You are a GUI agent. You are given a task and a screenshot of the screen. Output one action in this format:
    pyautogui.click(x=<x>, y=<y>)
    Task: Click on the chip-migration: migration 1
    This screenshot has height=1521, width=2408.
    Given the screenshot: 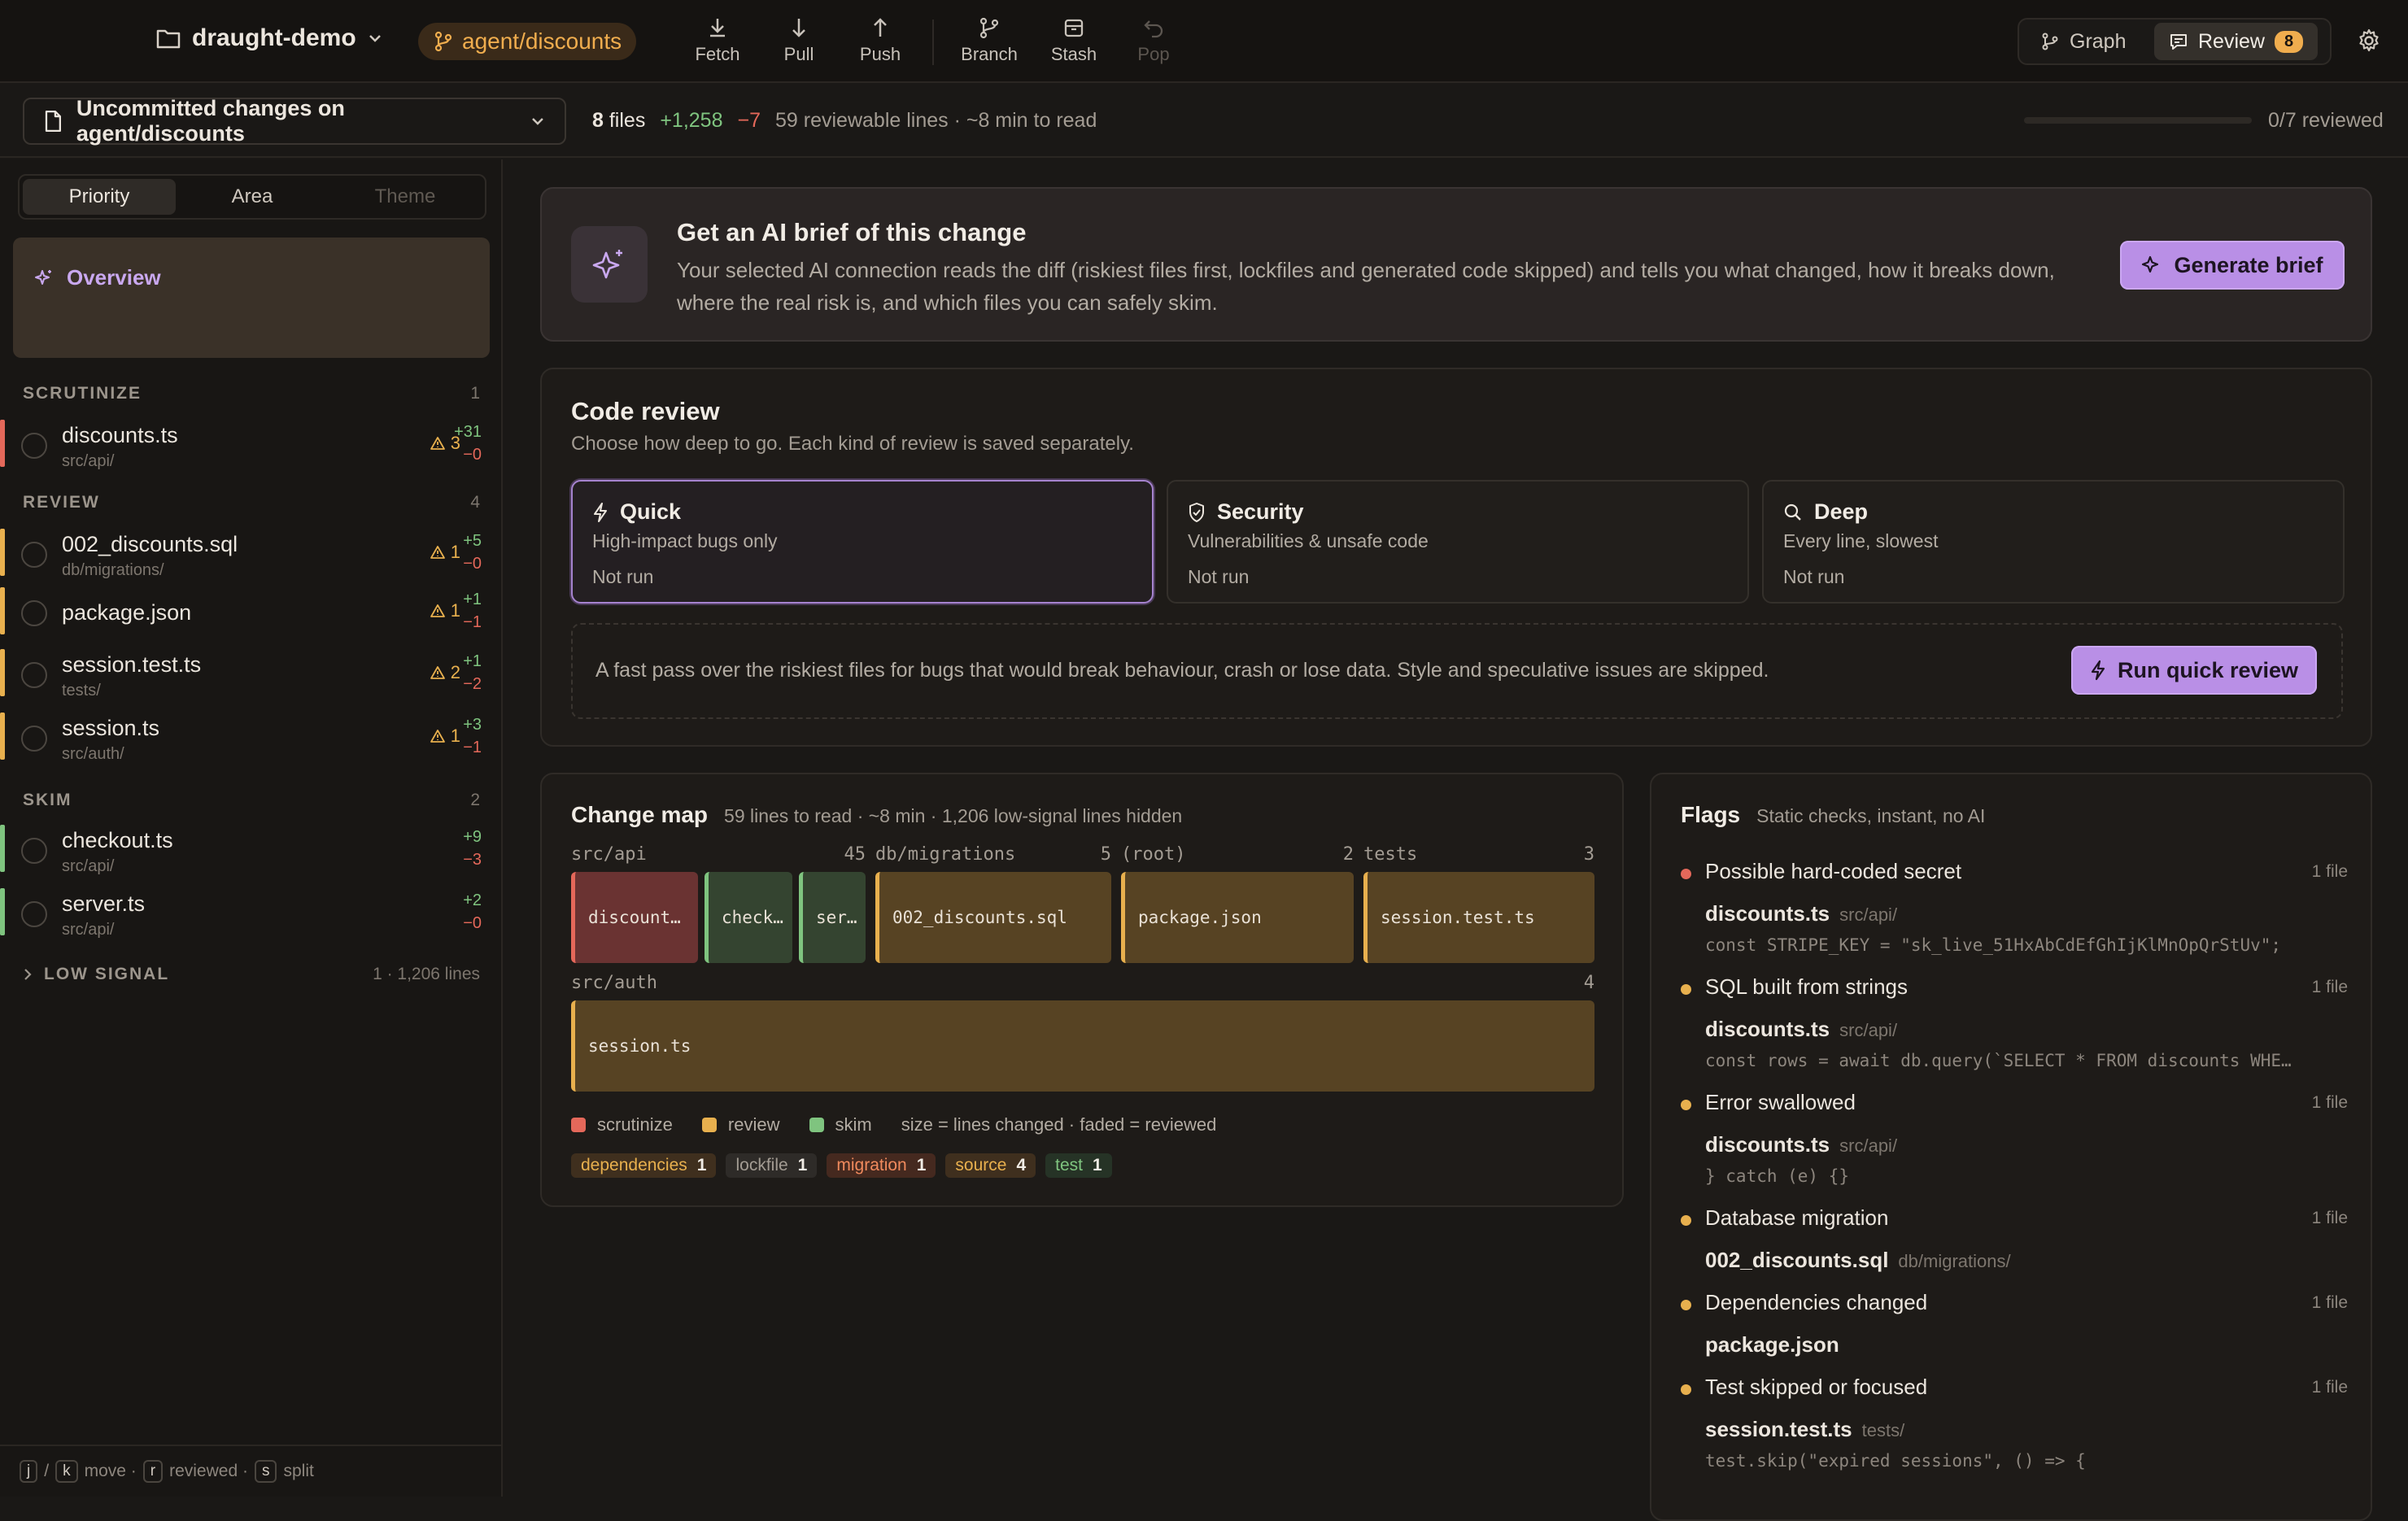 What is the action you would take?
    pyautogui.click(x=882, y=1165)
    